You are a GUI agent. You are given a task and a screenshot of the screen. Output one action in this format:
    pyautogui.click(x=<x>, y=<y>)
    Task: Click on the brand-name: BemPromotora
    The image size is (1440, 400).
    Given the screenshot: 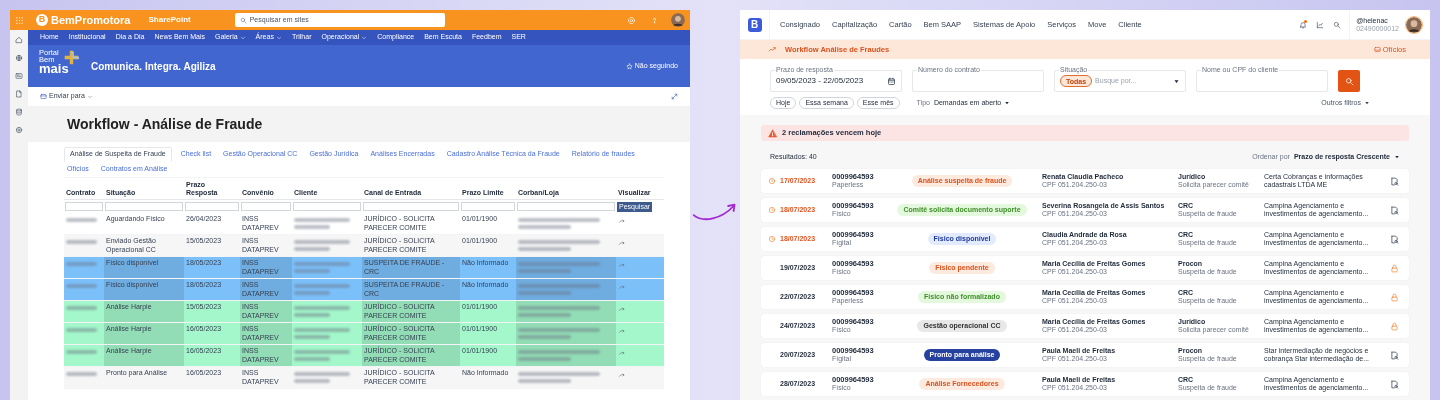 What is the action you would take?
    pyautogui.click(x=91, y=20)
    